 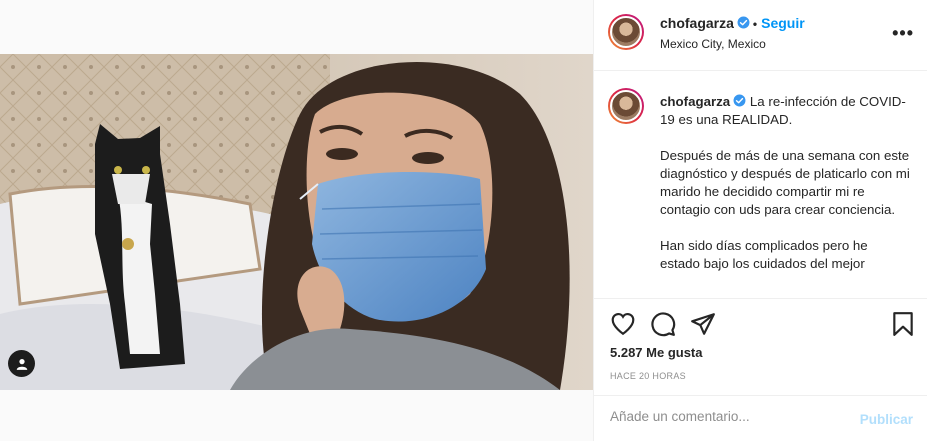 I want to click on post-timestamp: HACE 20 HORAS, so click(x=648, y=376).